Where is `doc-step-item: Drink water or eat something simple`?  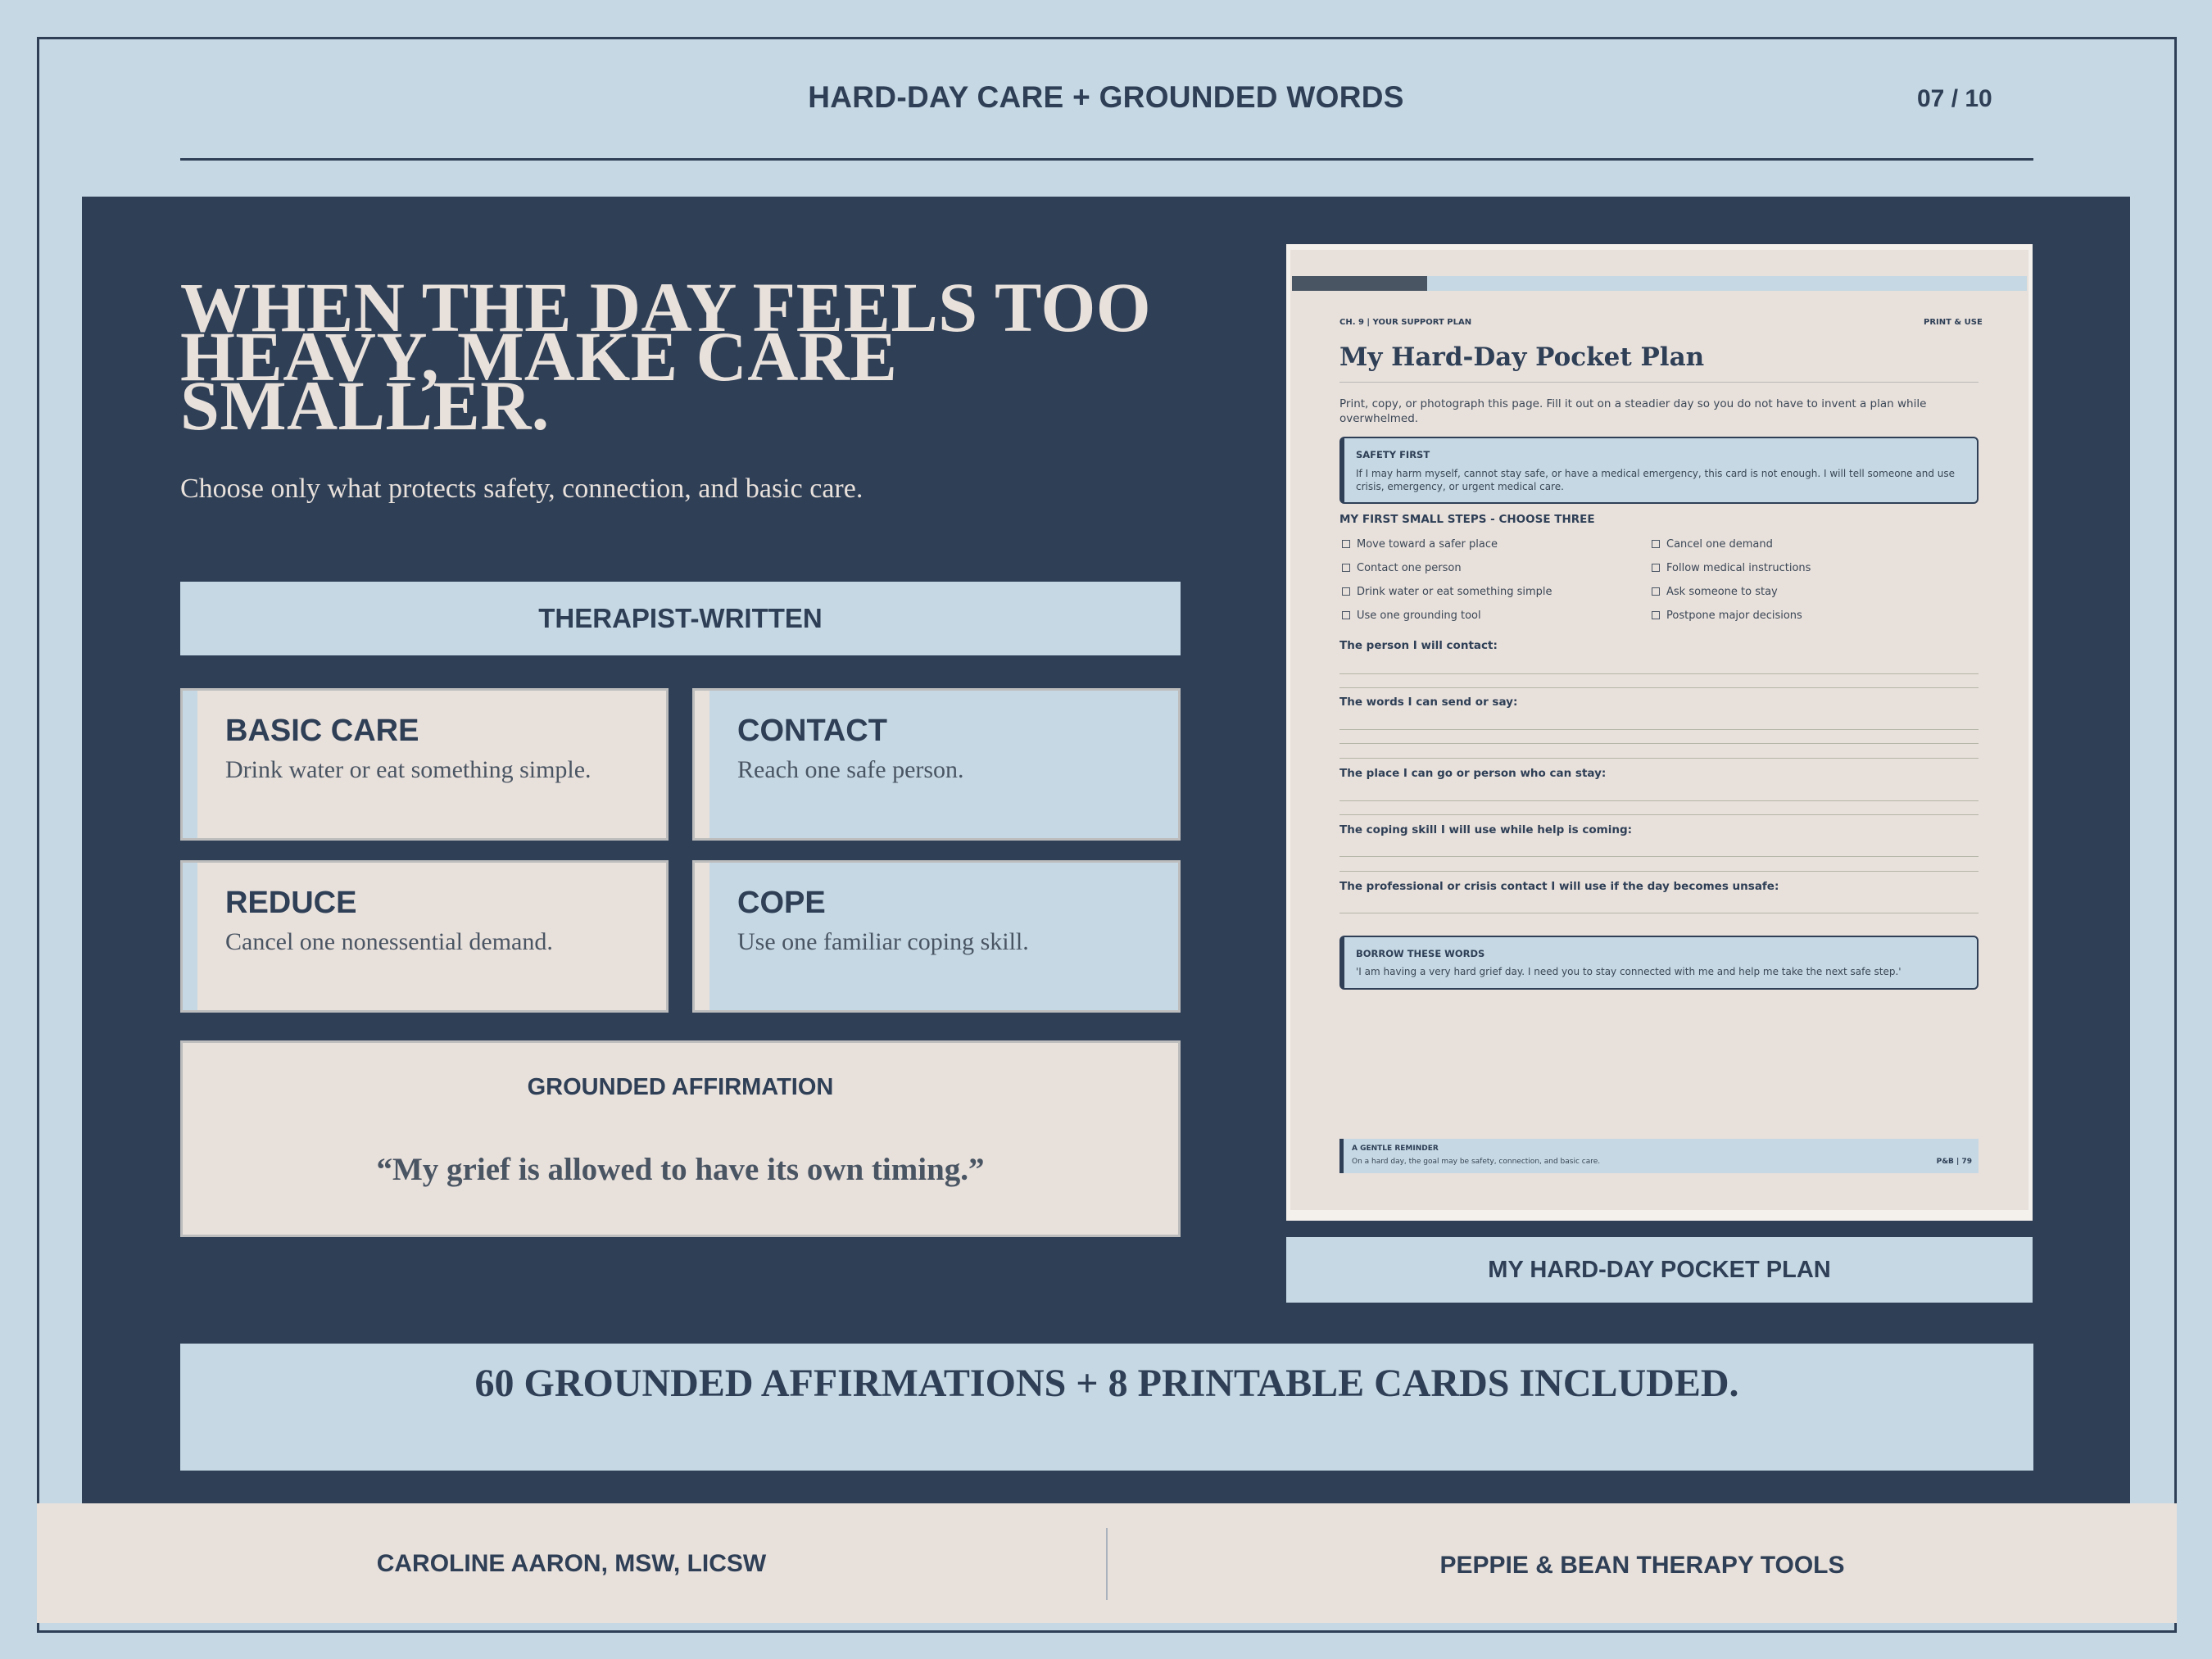 doc-step-item: Drink water or eat something simple is located at coordinates (1447, 592).